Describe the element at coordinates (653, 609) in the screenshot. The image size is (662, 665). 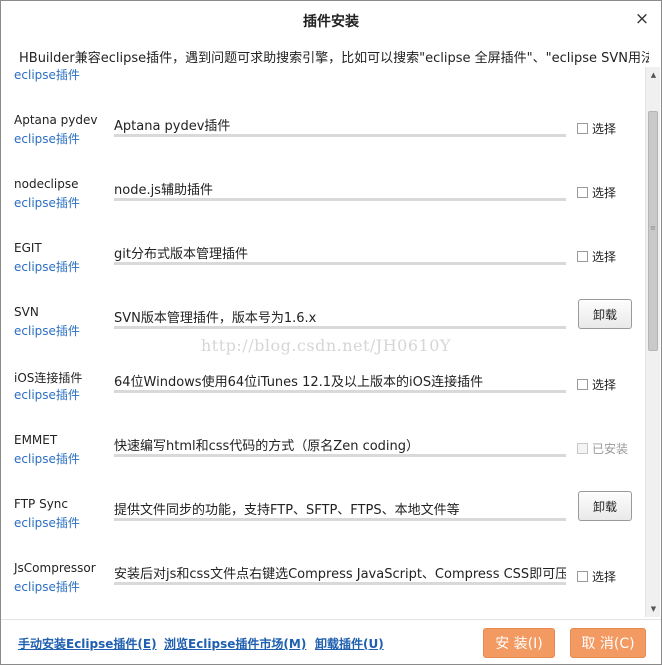
I see `scroll-down-arrow-icon: ▼` at that location.